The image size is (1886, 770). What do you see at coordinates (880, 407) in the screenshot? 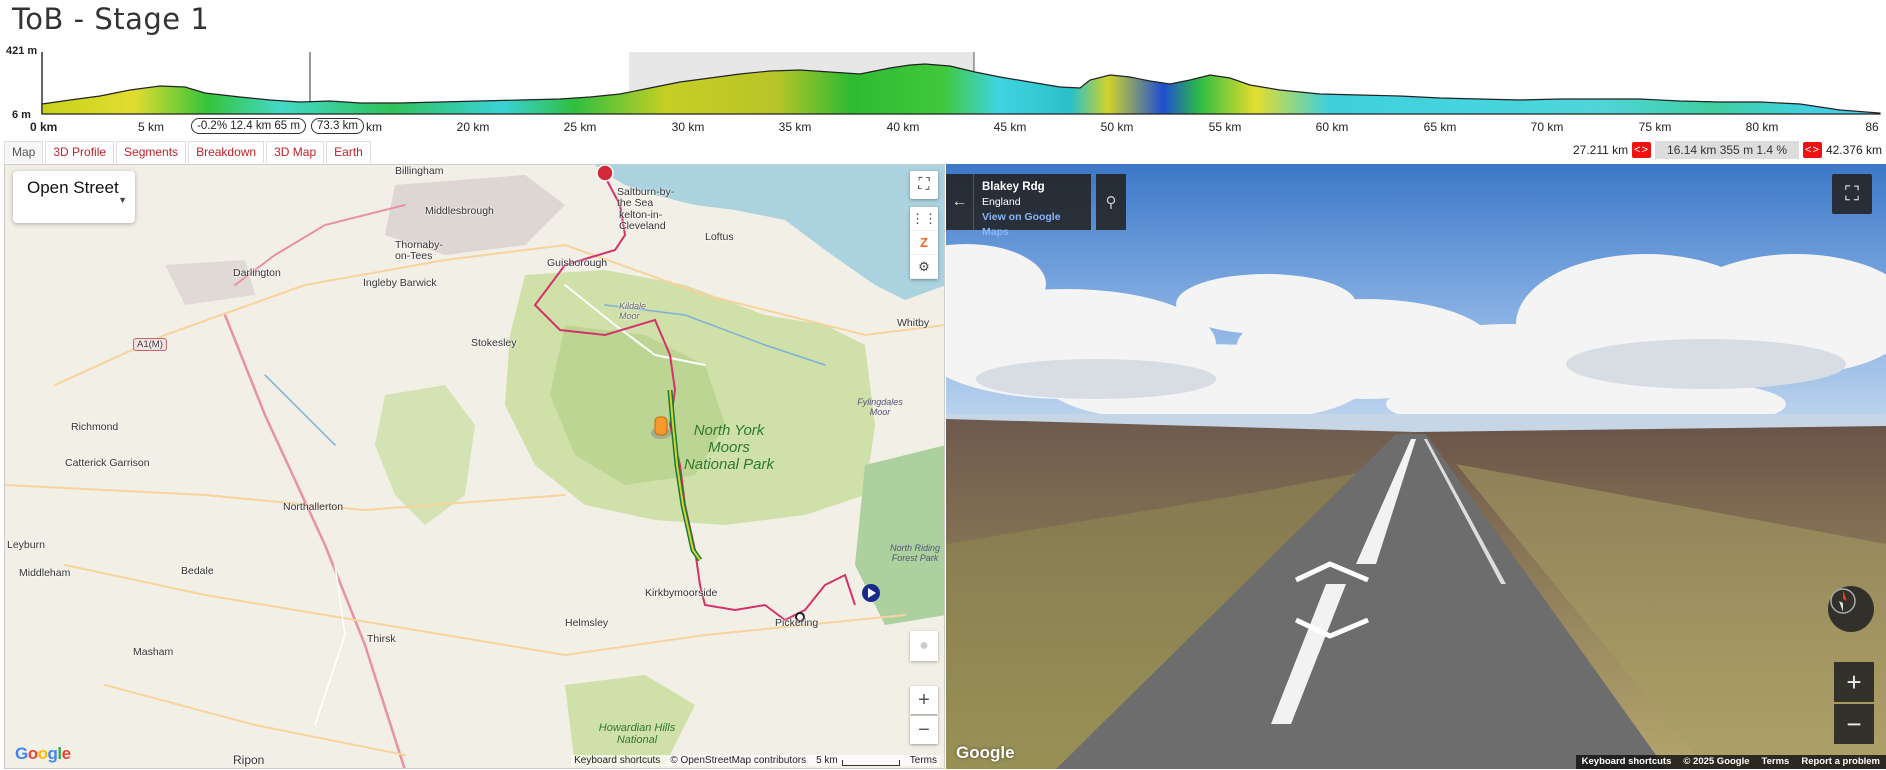
I see `fylingdales-label: Fylingdales Moor` at bounding box center [880, 407].